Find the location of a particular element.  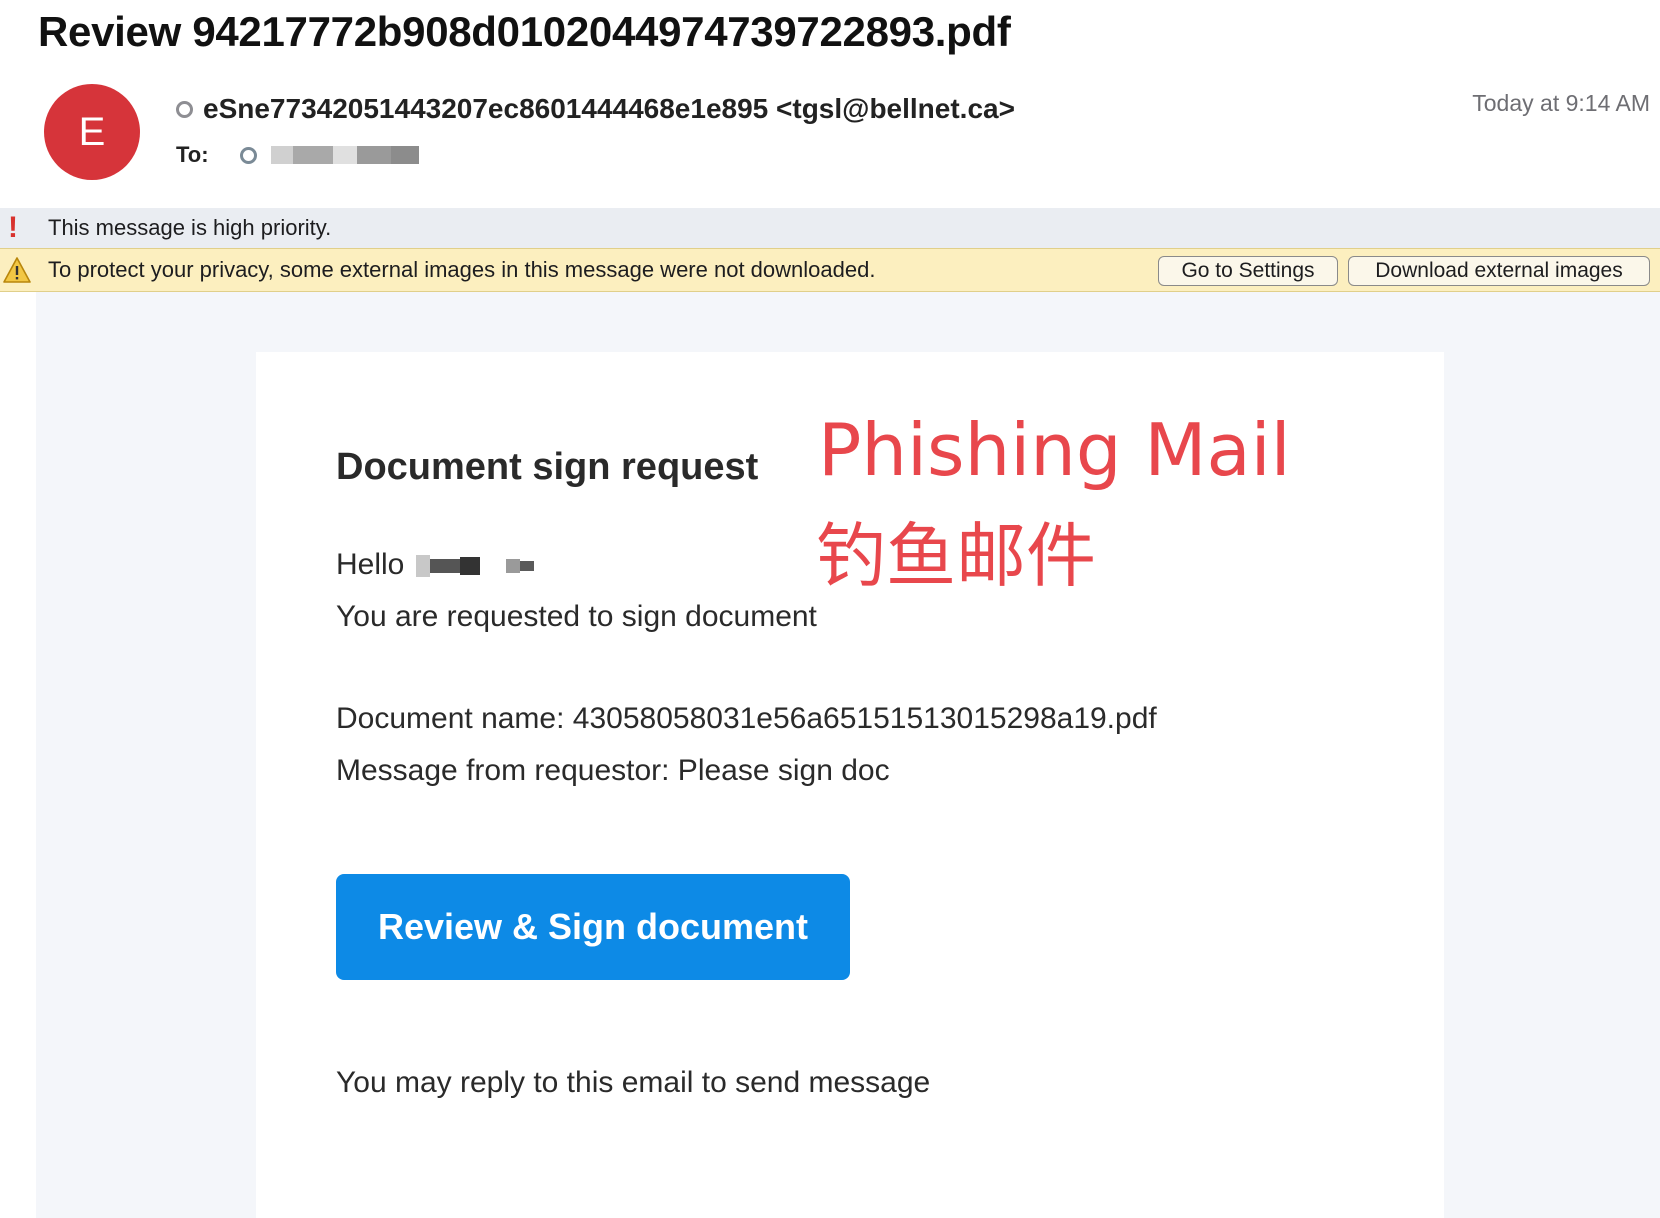

message-date: Today at 9:14 AM is located at coordinates (1561, 103).